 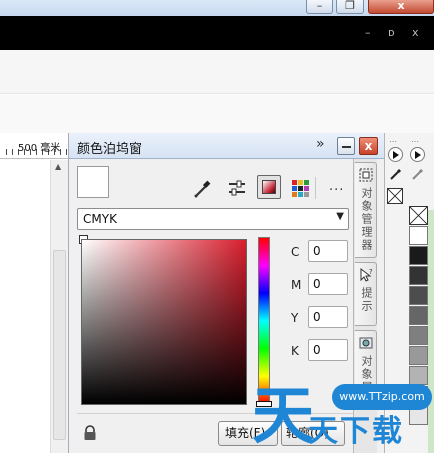 What do you see at coordinates (295, 252) in the screenshot?
I see `channel-label-c: C` at bounding box center [295, 252].